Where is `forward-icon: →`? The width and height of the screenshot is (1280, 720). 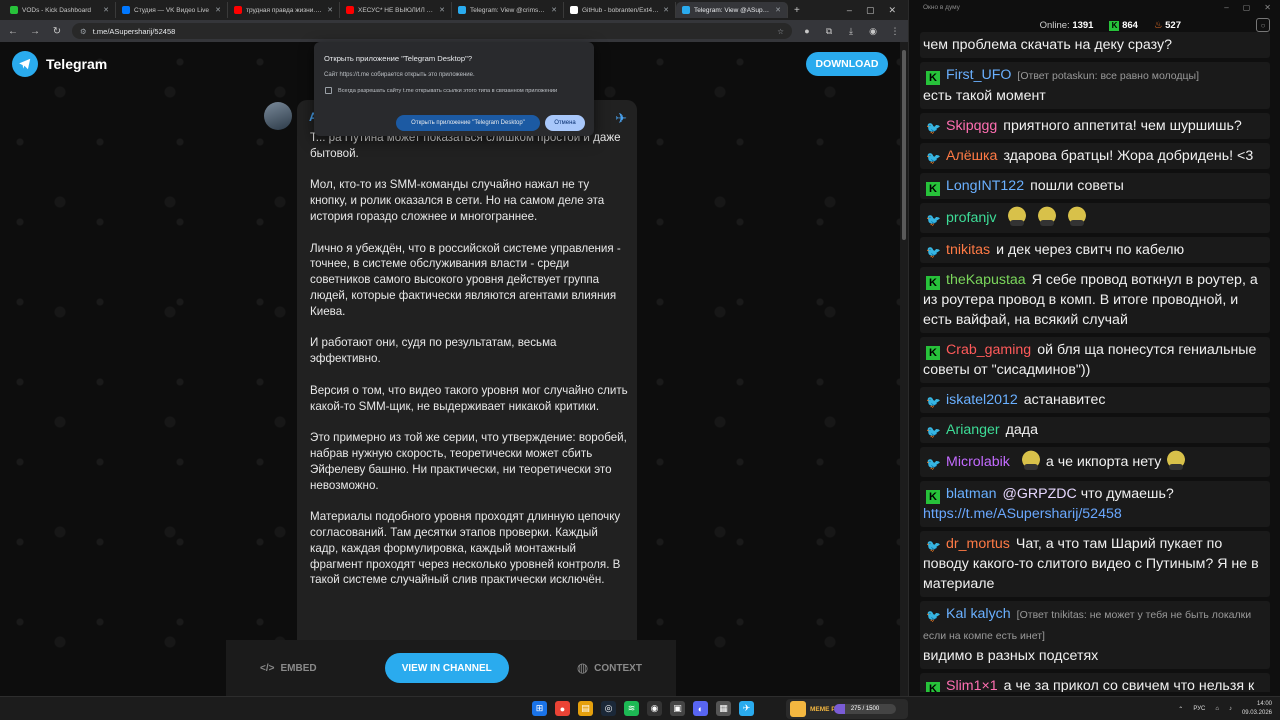 forward-icon: → is located at coordinates (35, 31).